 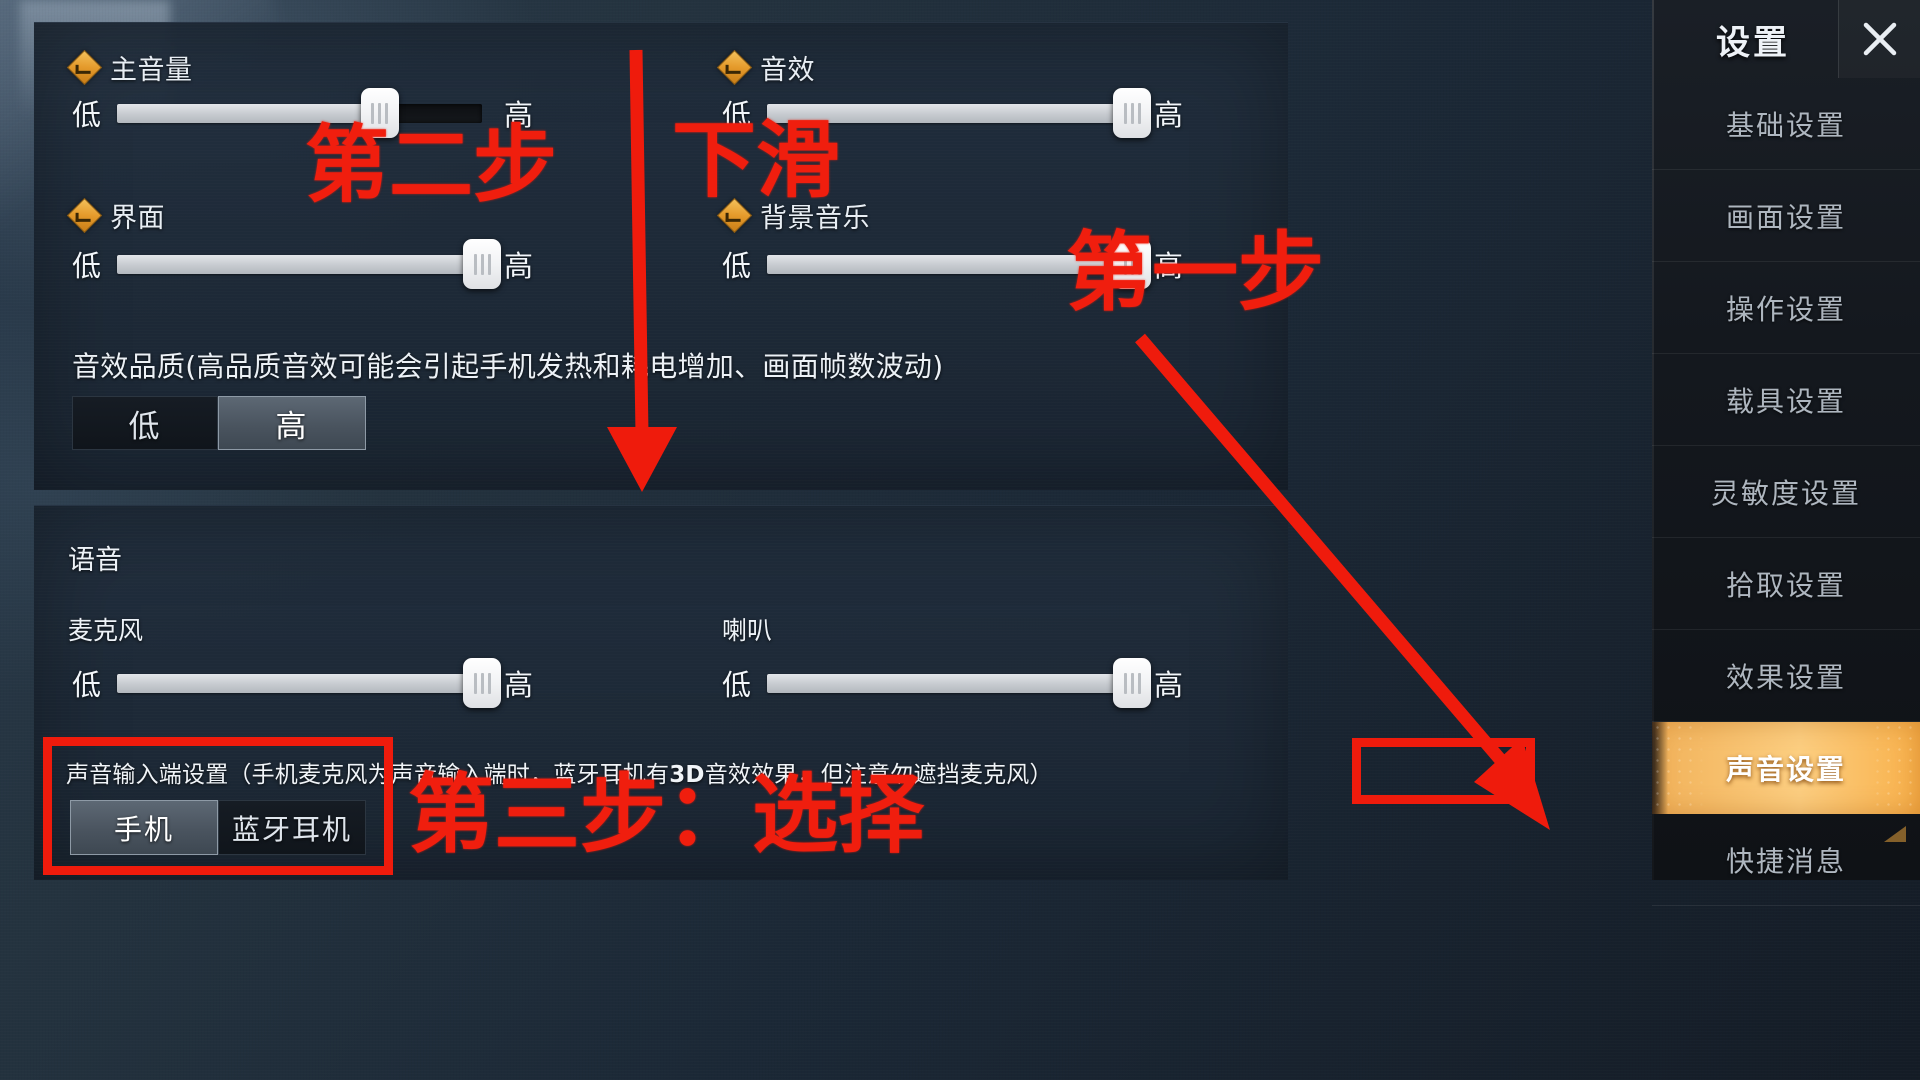 I want to click on slider-row-background-music: 低 高, so click(x=953, y=264).